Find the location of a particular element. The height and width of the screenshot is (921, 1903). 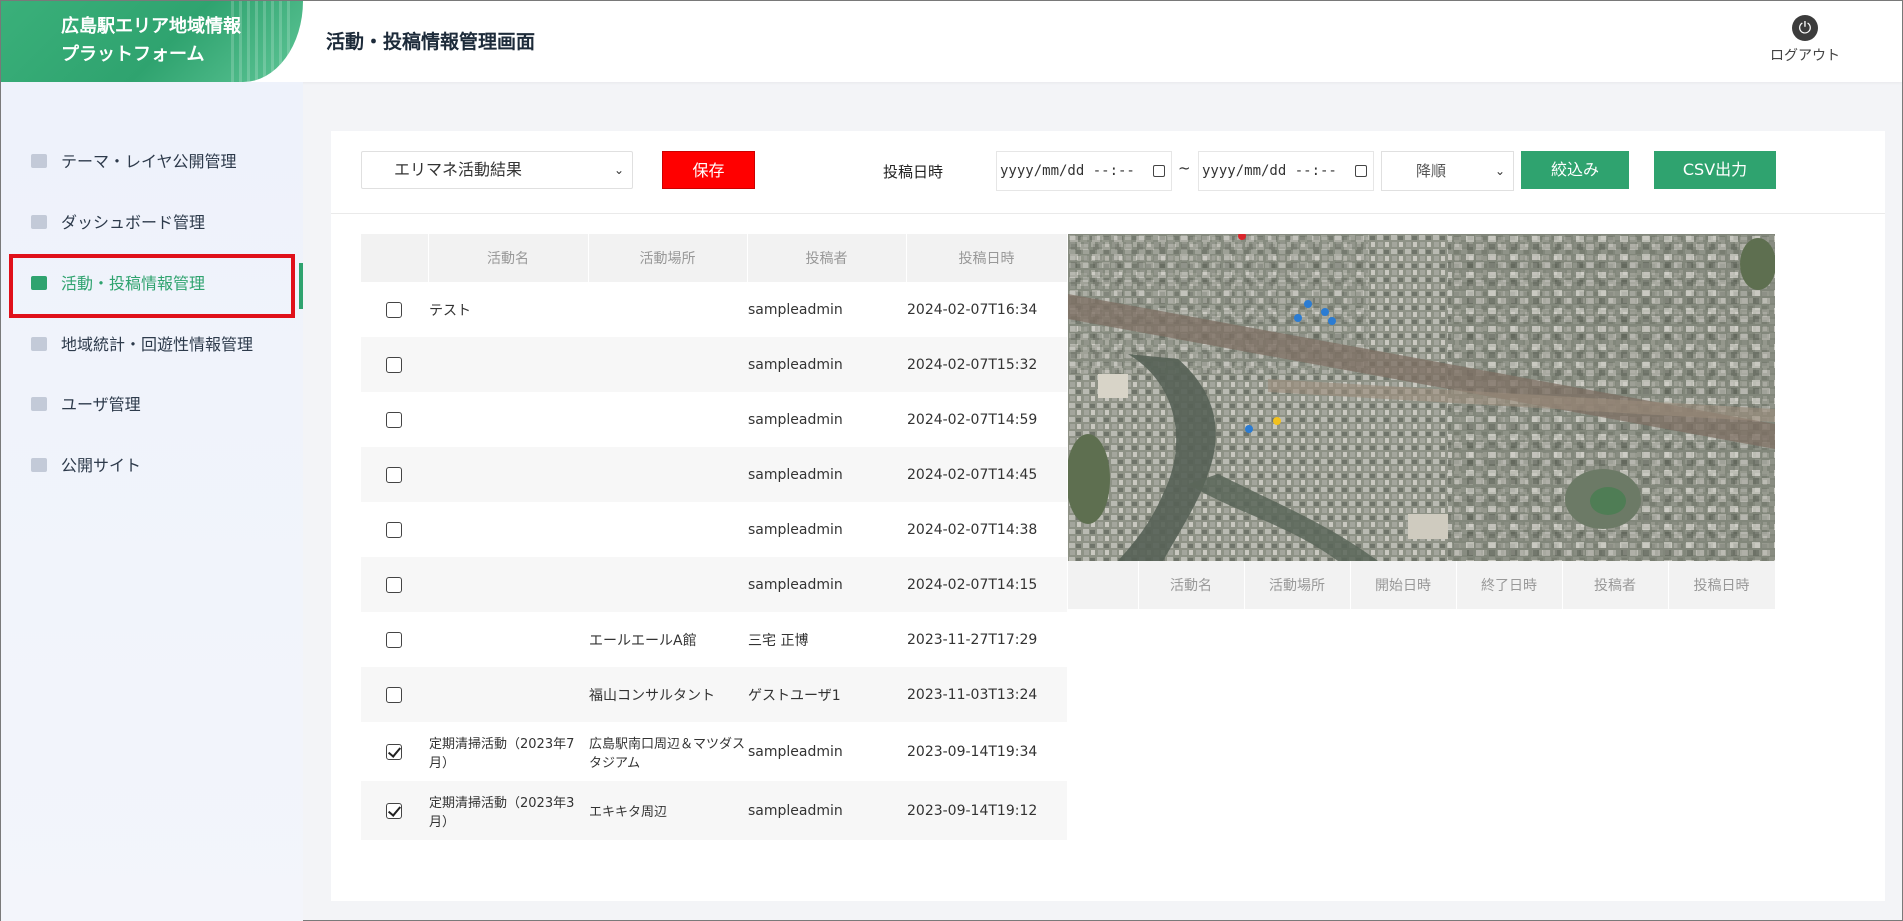

aerial-map-view is located at coordinates (1421, 397).